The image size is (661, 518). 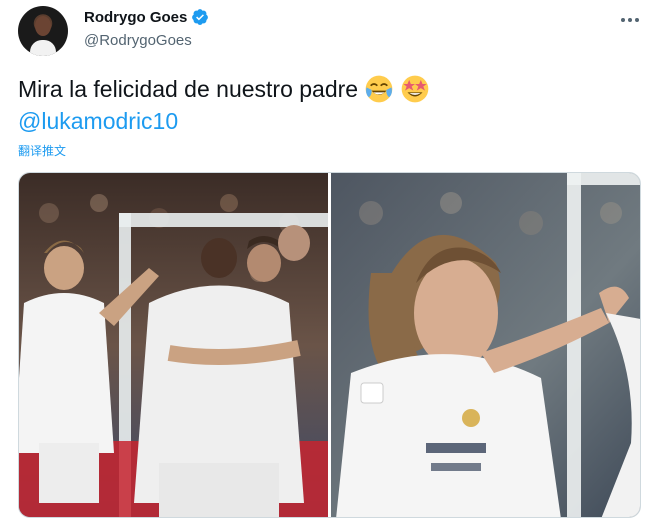 I want to click on avatar-face, so click(x=43, y=26).